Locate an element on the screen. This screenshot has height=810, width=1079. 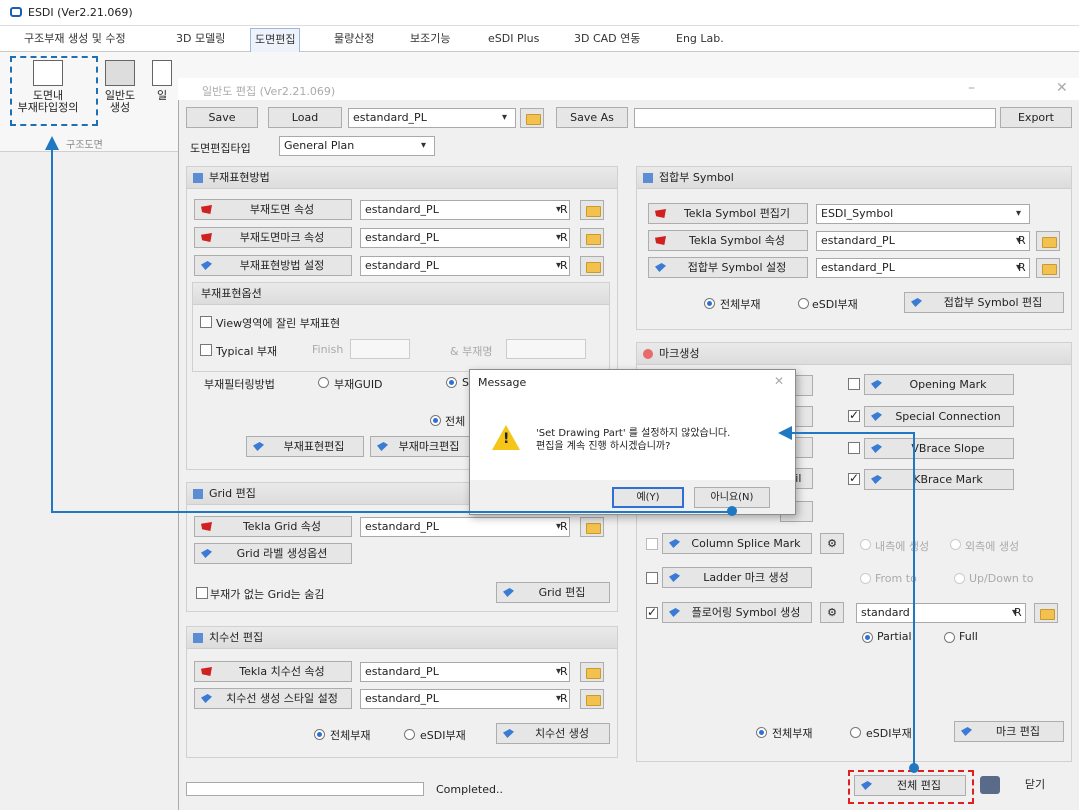
arrow-head-left is located at coordinates (785, 433).